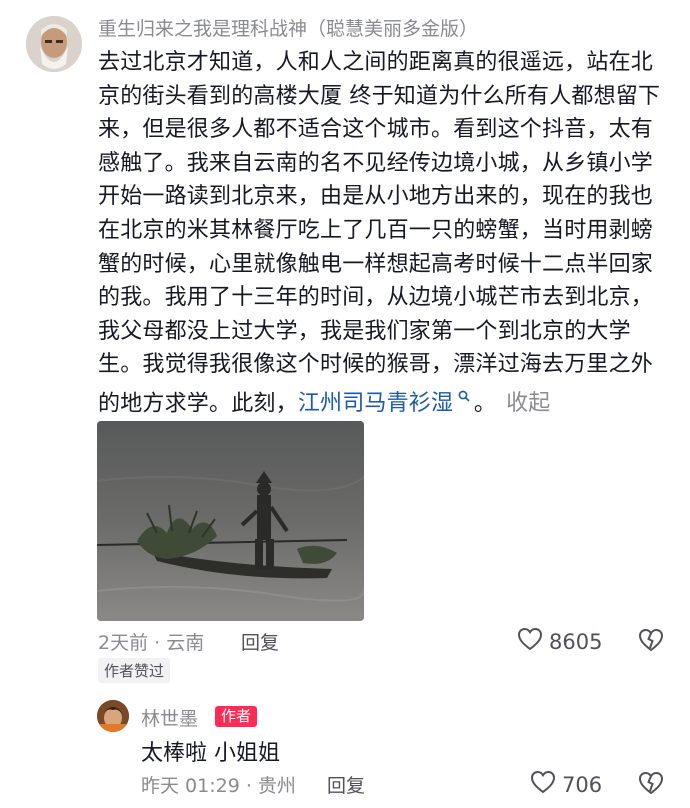 The image size is (690, 808). I want to click on like-button: 8605, so click(559, 641).